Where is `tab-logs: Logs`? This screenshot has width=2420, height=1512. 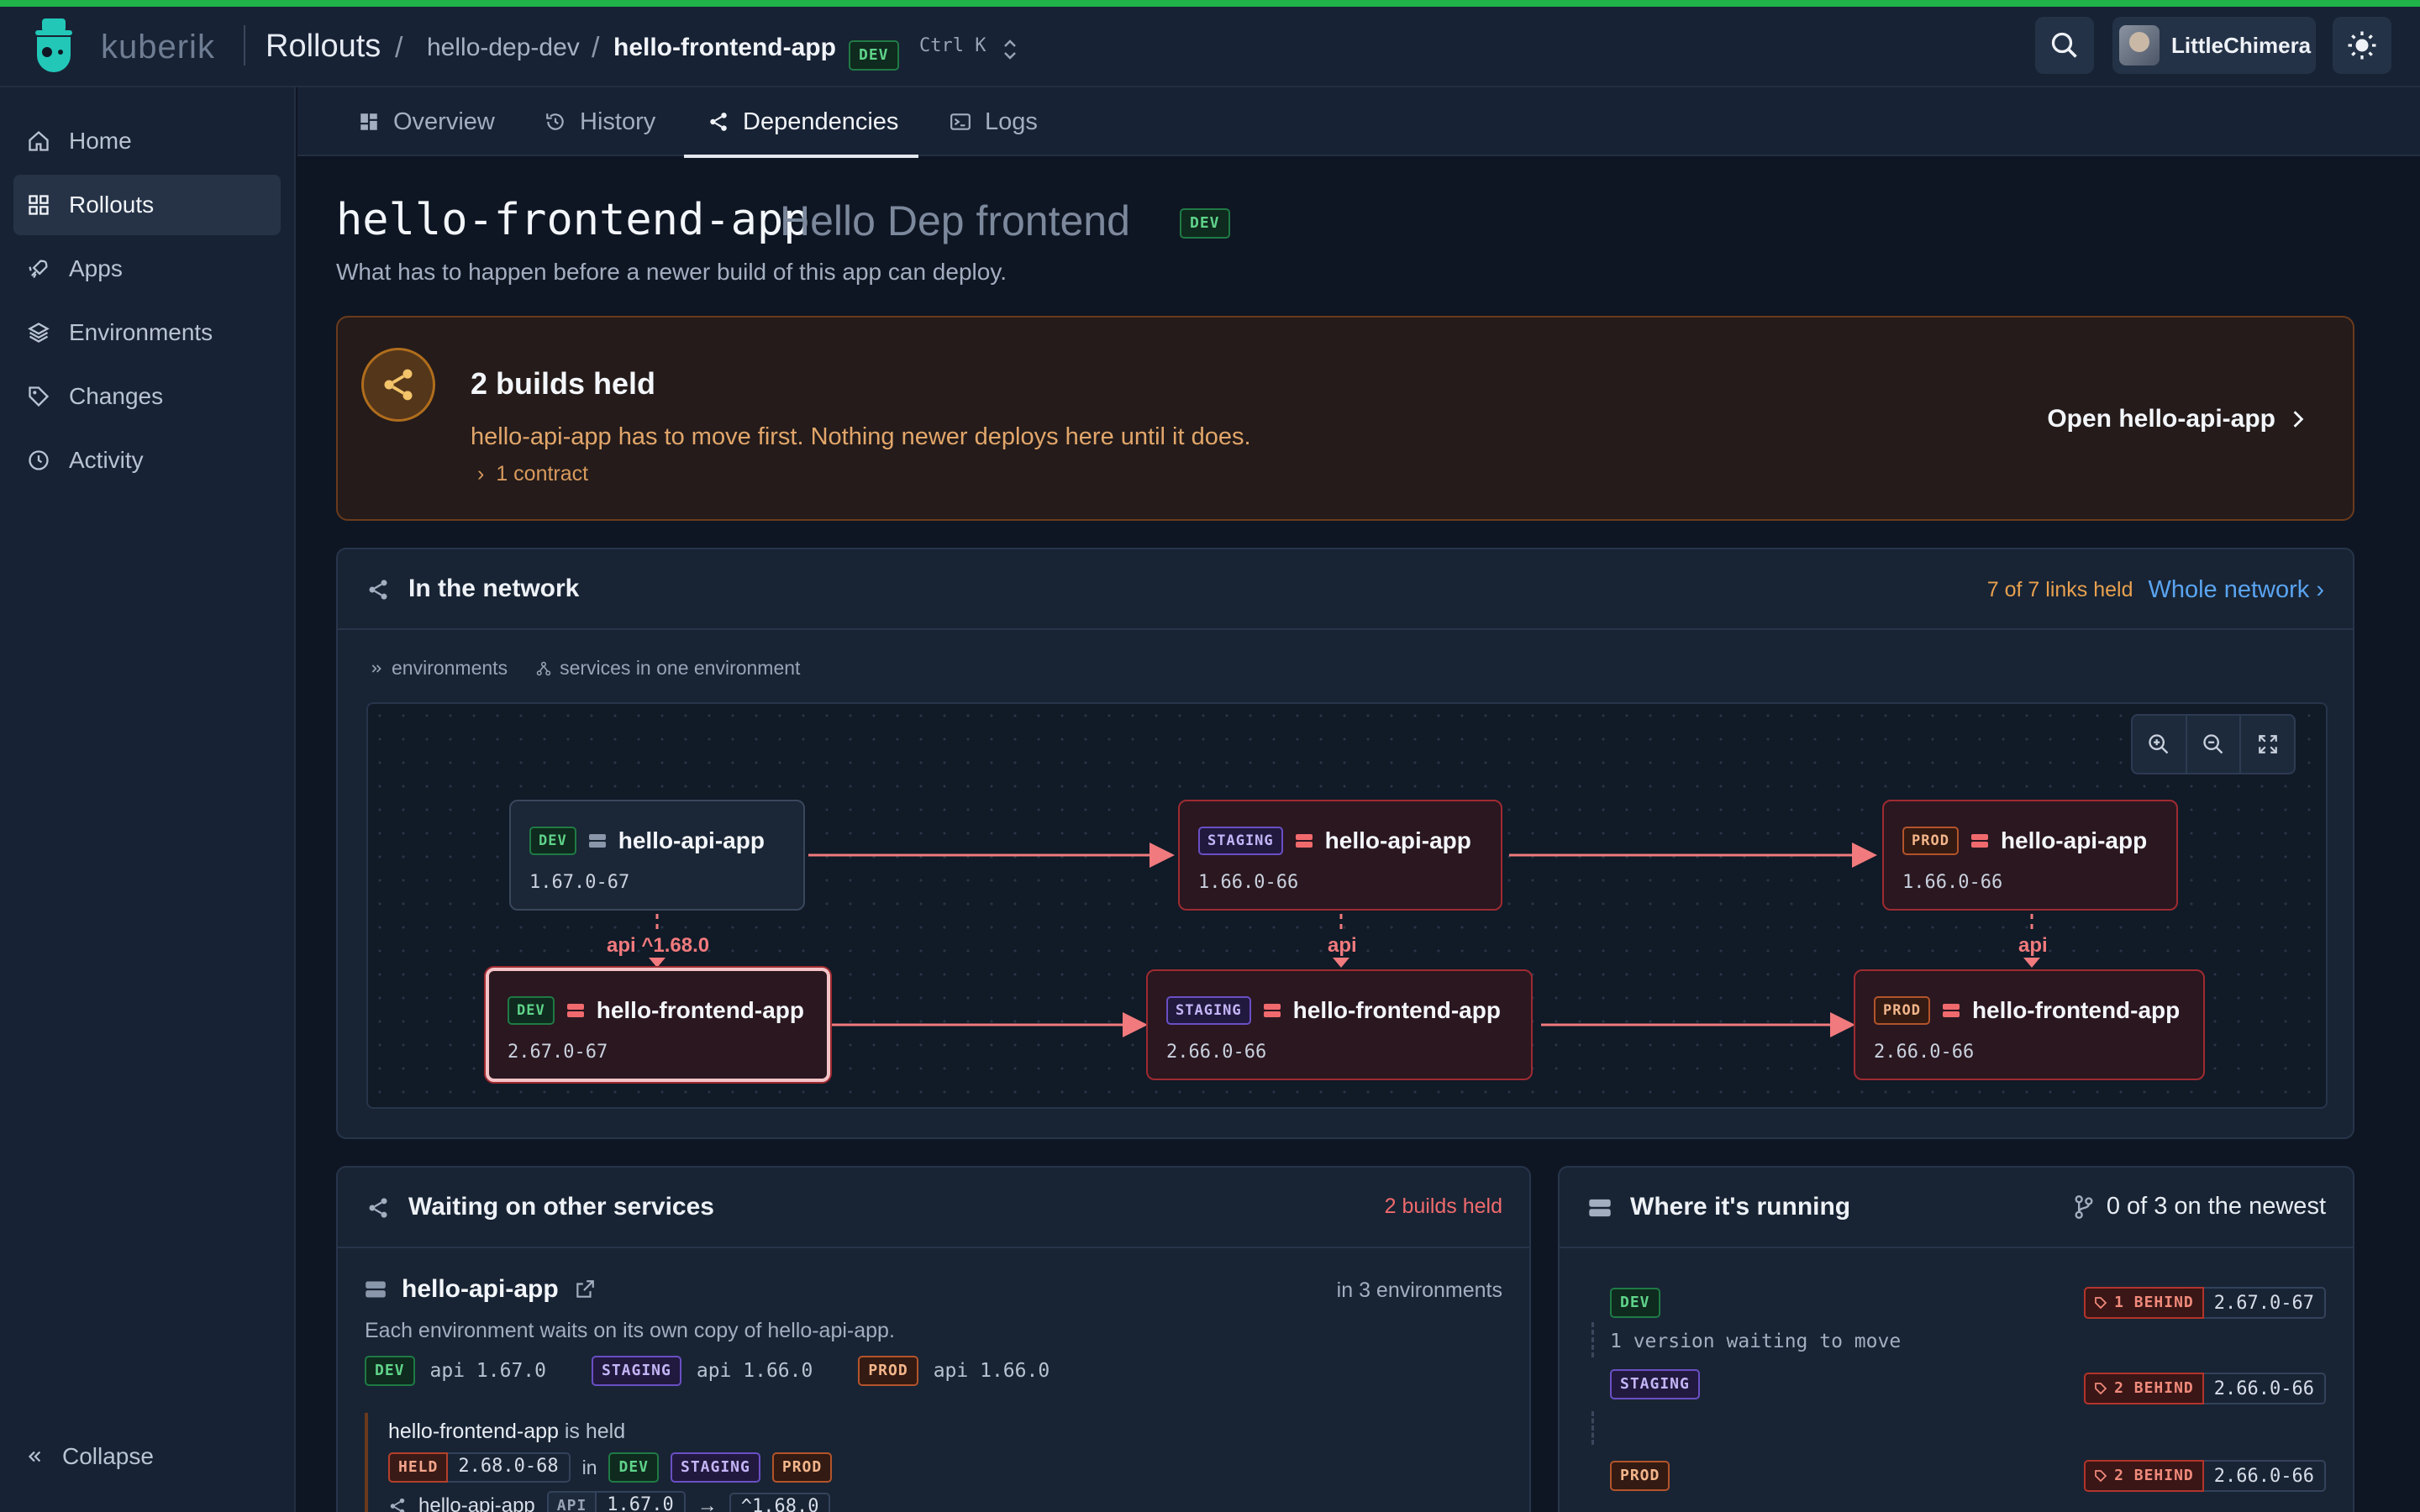
tab-logs: Logs is located at coordinates (994, 121).